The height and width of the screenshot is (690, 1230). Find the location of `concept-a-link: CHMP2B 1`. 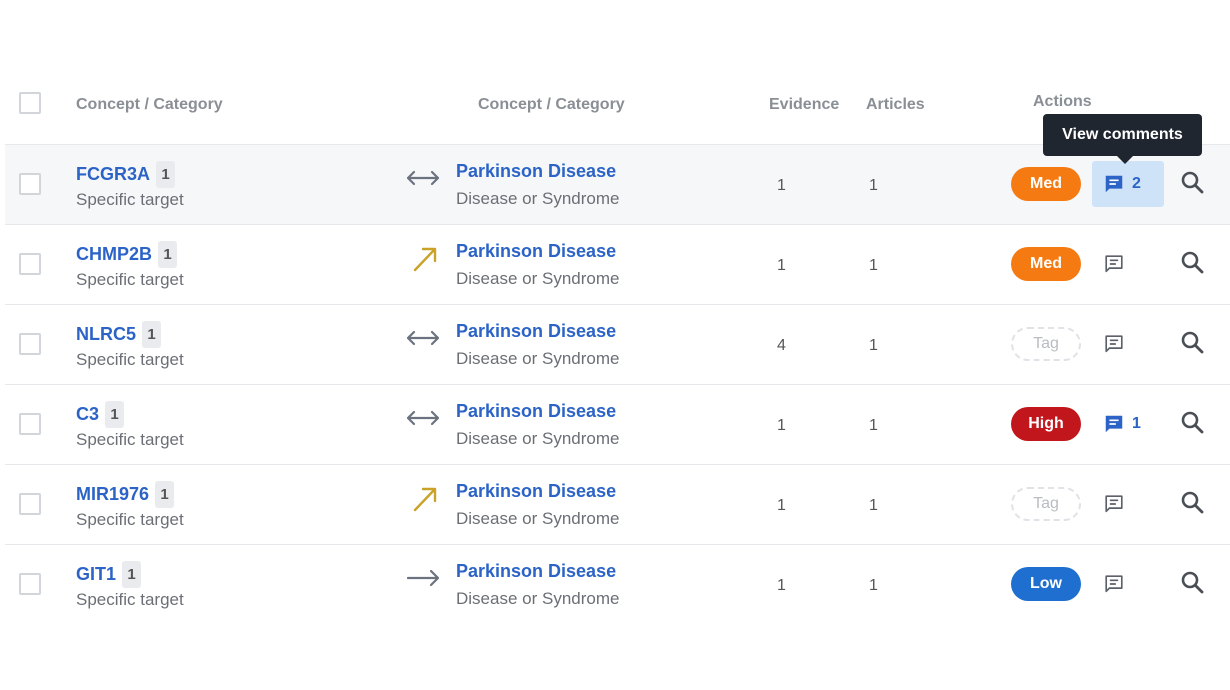

concept-a-link: CHMP2B 1 is located at coordinates (127, 254).